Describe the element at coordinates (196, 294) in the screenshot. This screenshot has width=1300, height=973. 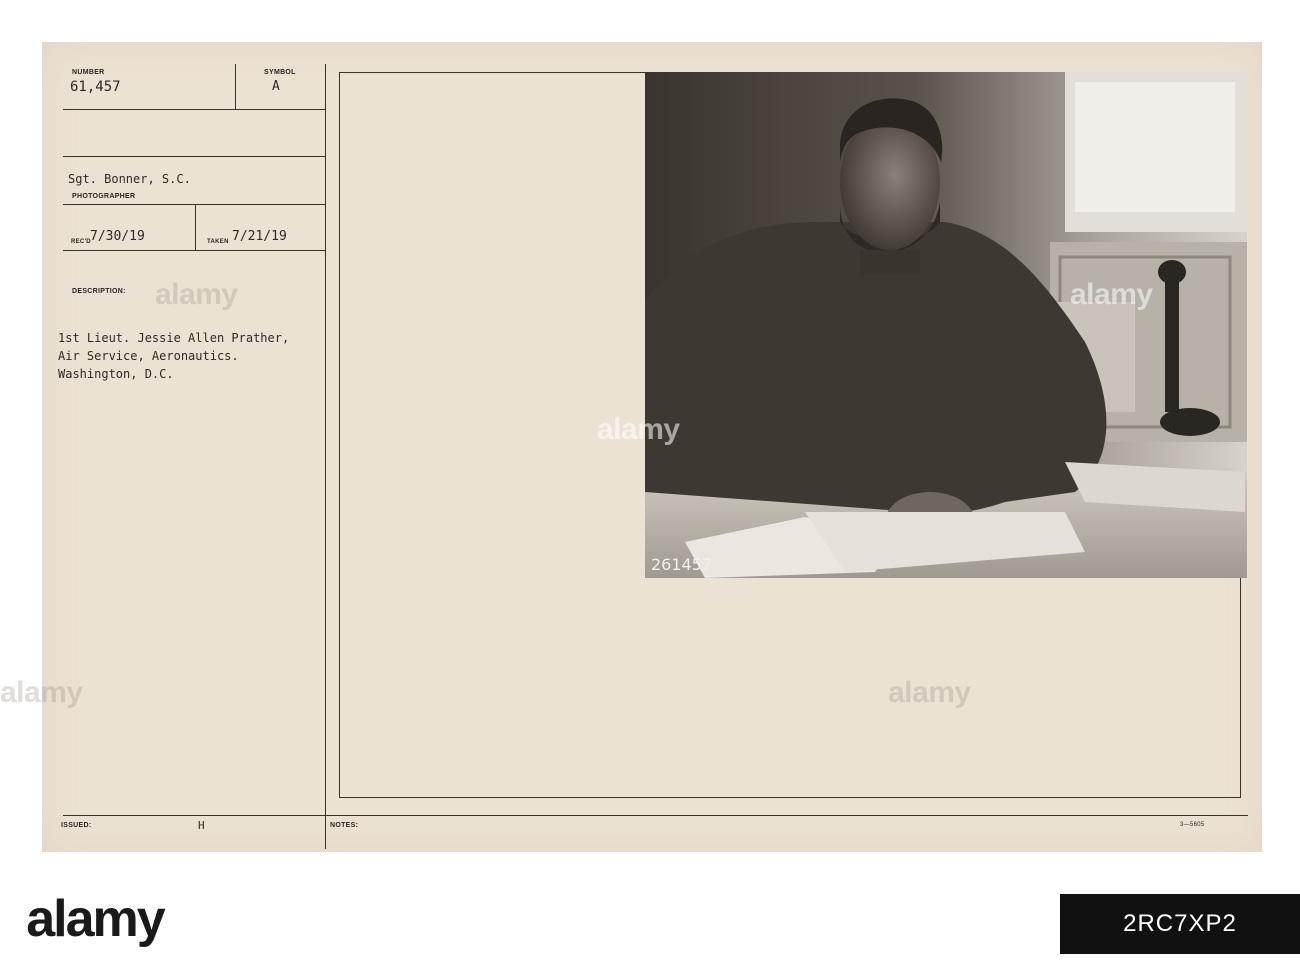
I see `watermark-1: alamy` at that location.